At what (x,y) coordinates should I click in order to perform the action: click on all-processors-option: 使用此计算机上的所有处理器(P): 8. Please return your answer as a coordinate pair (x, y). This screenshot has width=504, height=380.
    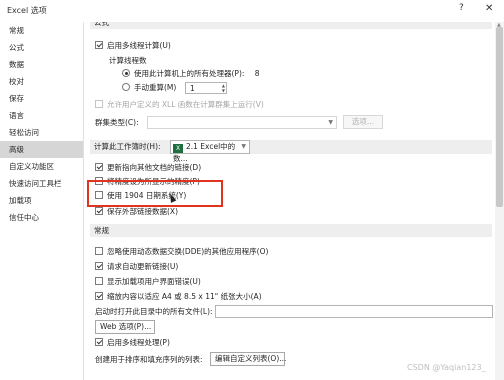
    Looking at the image, I should click on (191, 74).